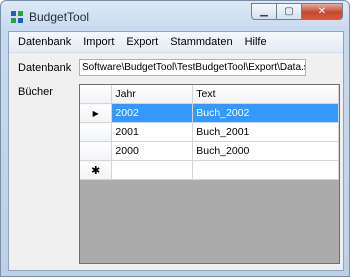  I want to click on menu-stammdaten: Stammdaten, so click(201, 42).